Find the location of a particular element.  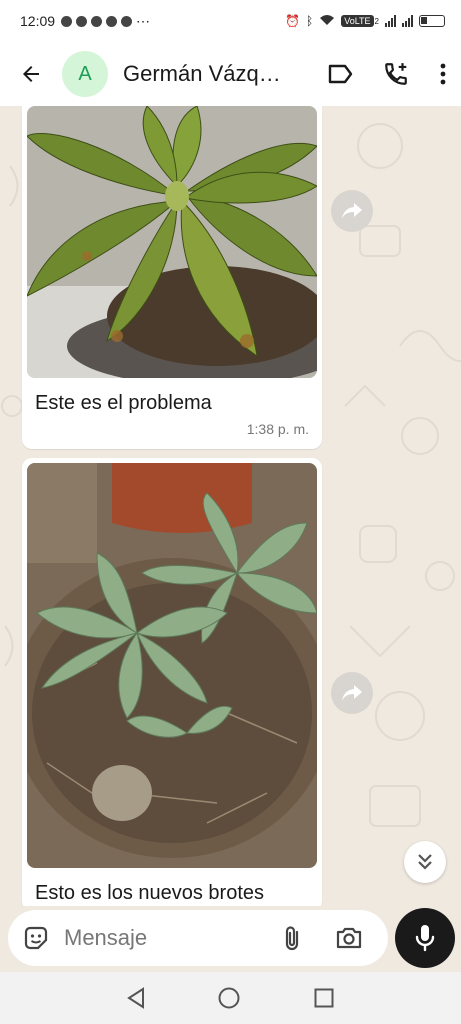

message-input-container is located at coordinates (198, 938).